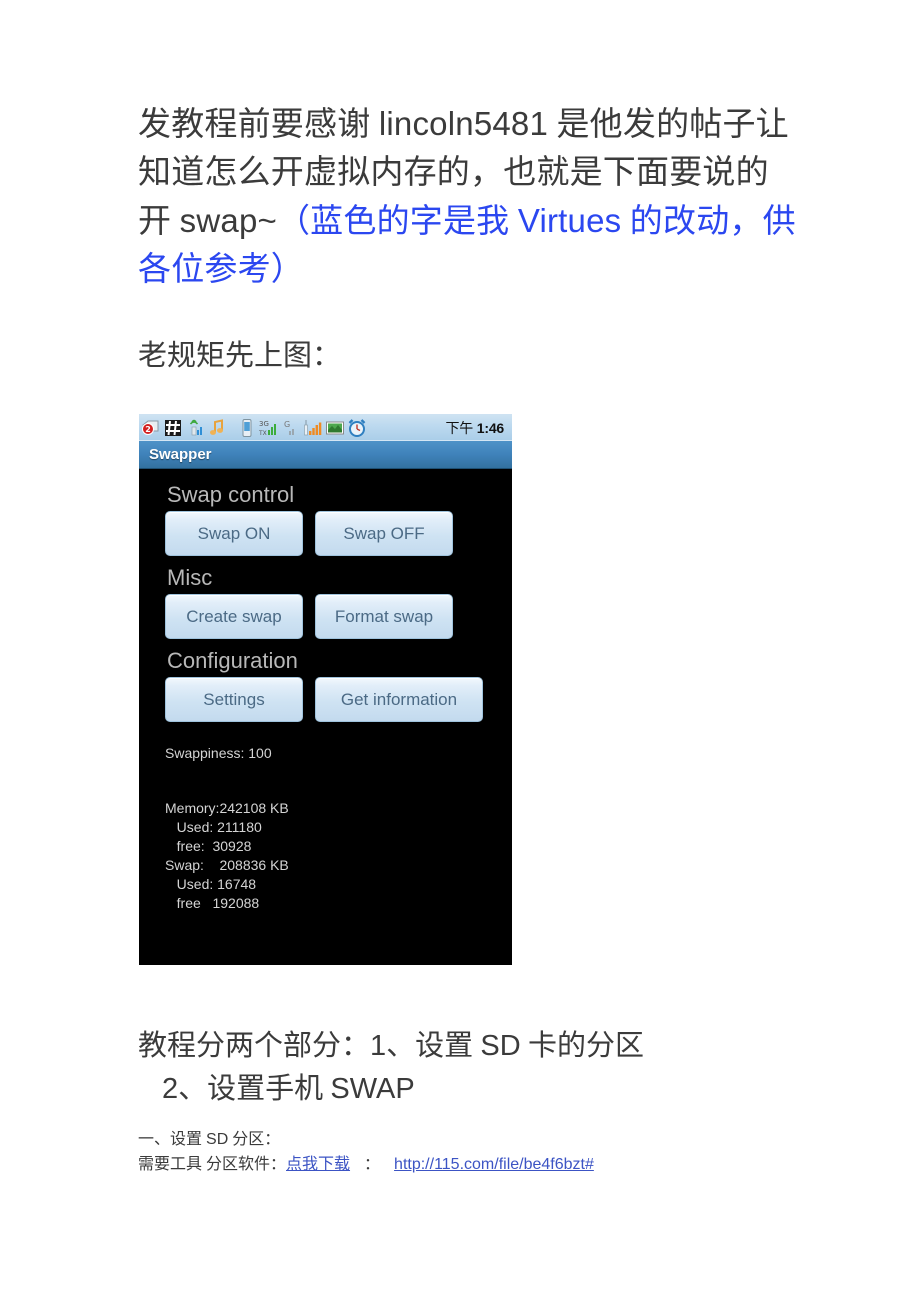 This screenshot has height=1302, width=920. I want to click on small-line-sd-partition: 一、设置 SD 分区：, so click(488, 1139).